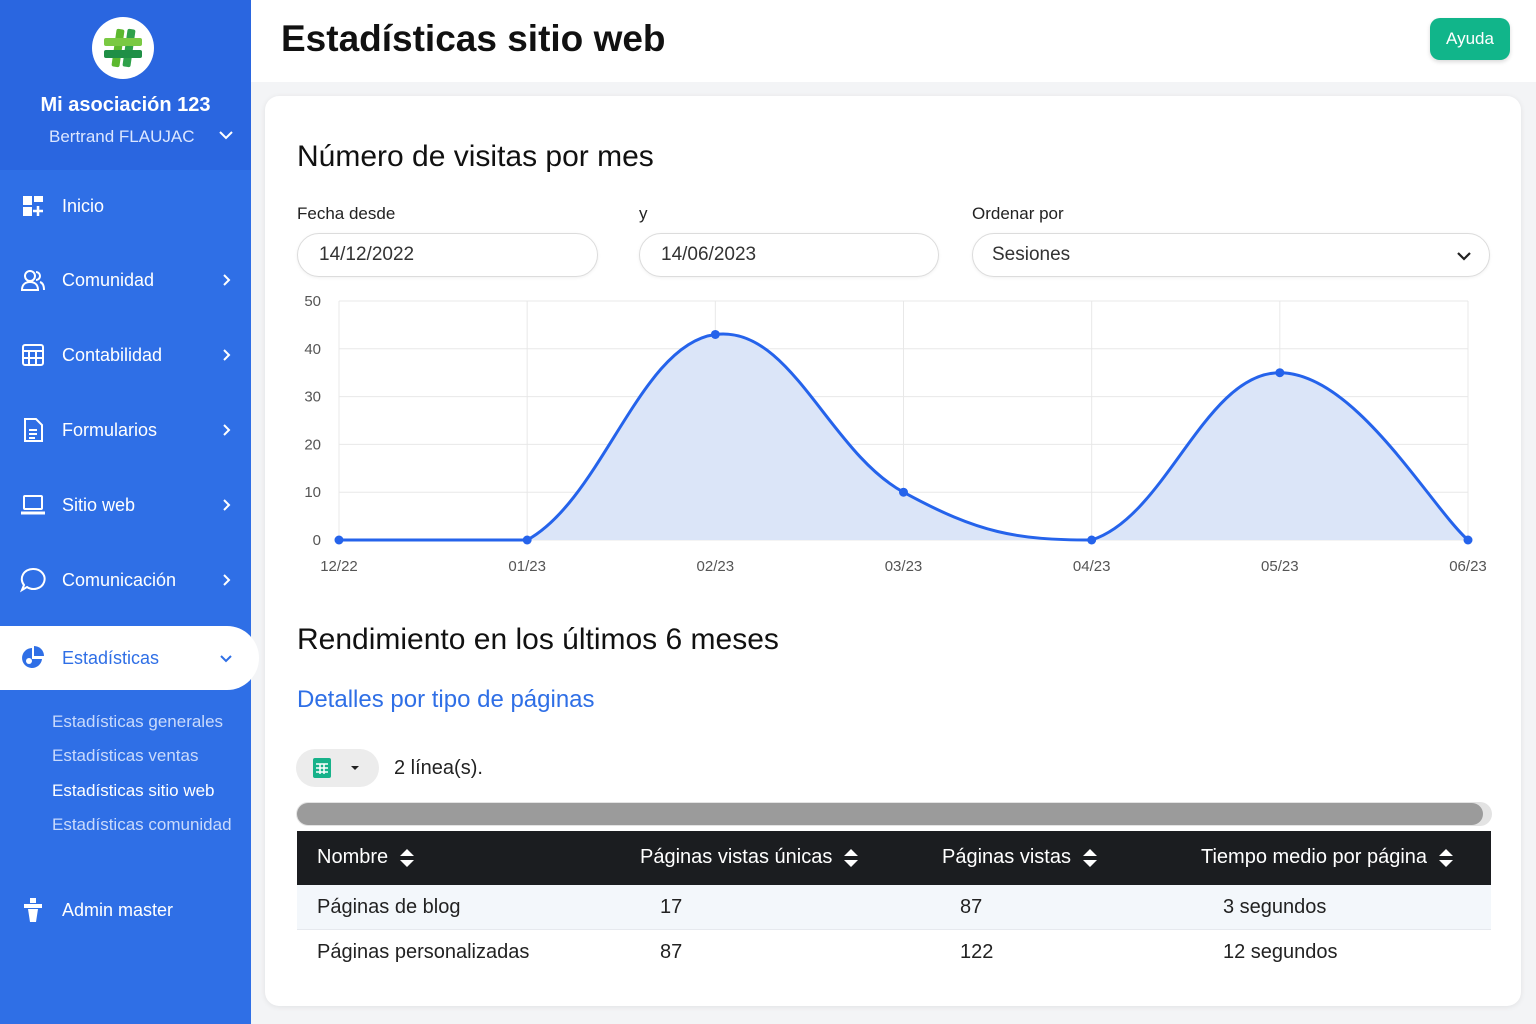  What do you see at coordinates (312, 301) in the screenshot?
I see `y-tick-label: 50` at bounding box center [312, 301].